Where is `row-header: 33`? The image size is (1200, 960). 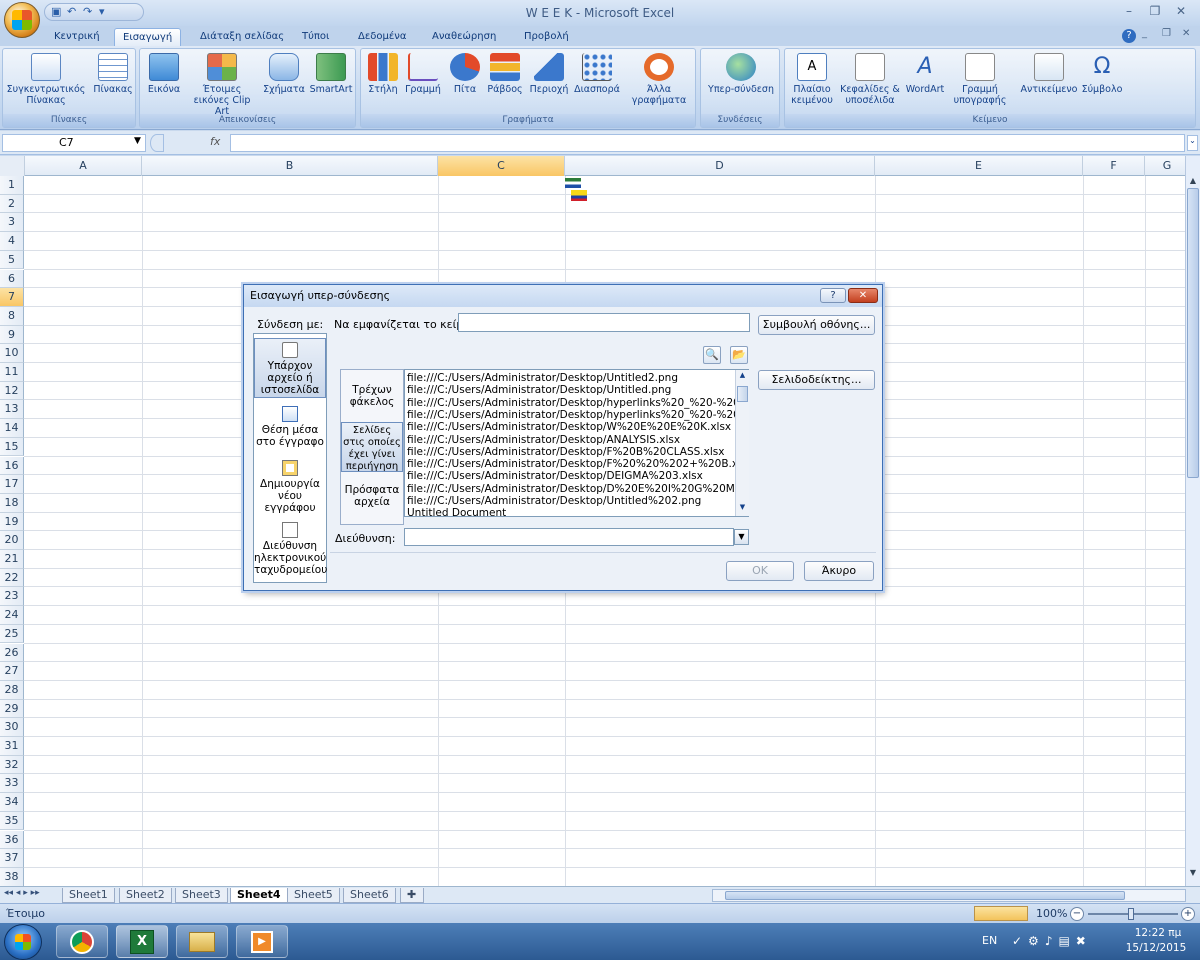
row-header: 33 is located at coordinates (12, 784).